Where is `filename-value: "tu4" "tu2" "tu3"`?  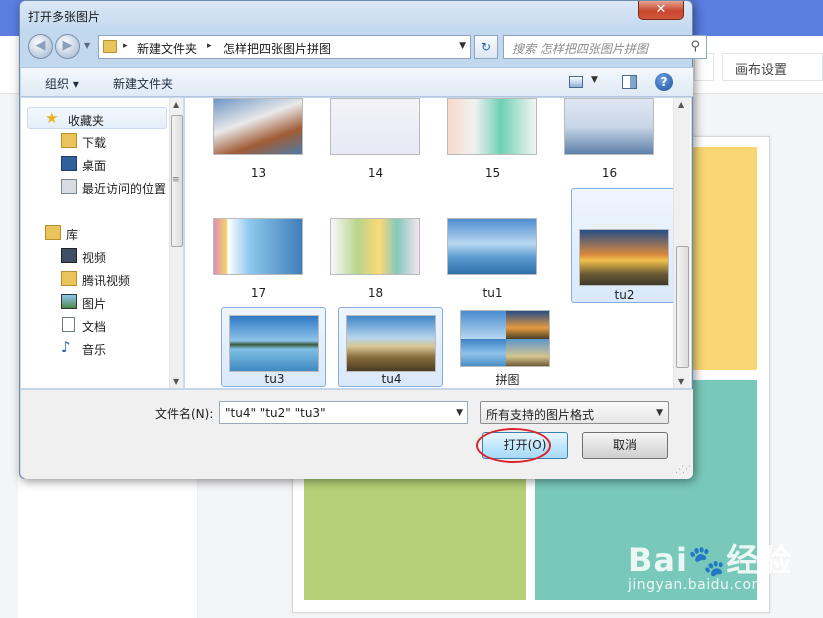
filename-value: "tu4" "tu2" "tu3" is located at coordinates (275, 413).